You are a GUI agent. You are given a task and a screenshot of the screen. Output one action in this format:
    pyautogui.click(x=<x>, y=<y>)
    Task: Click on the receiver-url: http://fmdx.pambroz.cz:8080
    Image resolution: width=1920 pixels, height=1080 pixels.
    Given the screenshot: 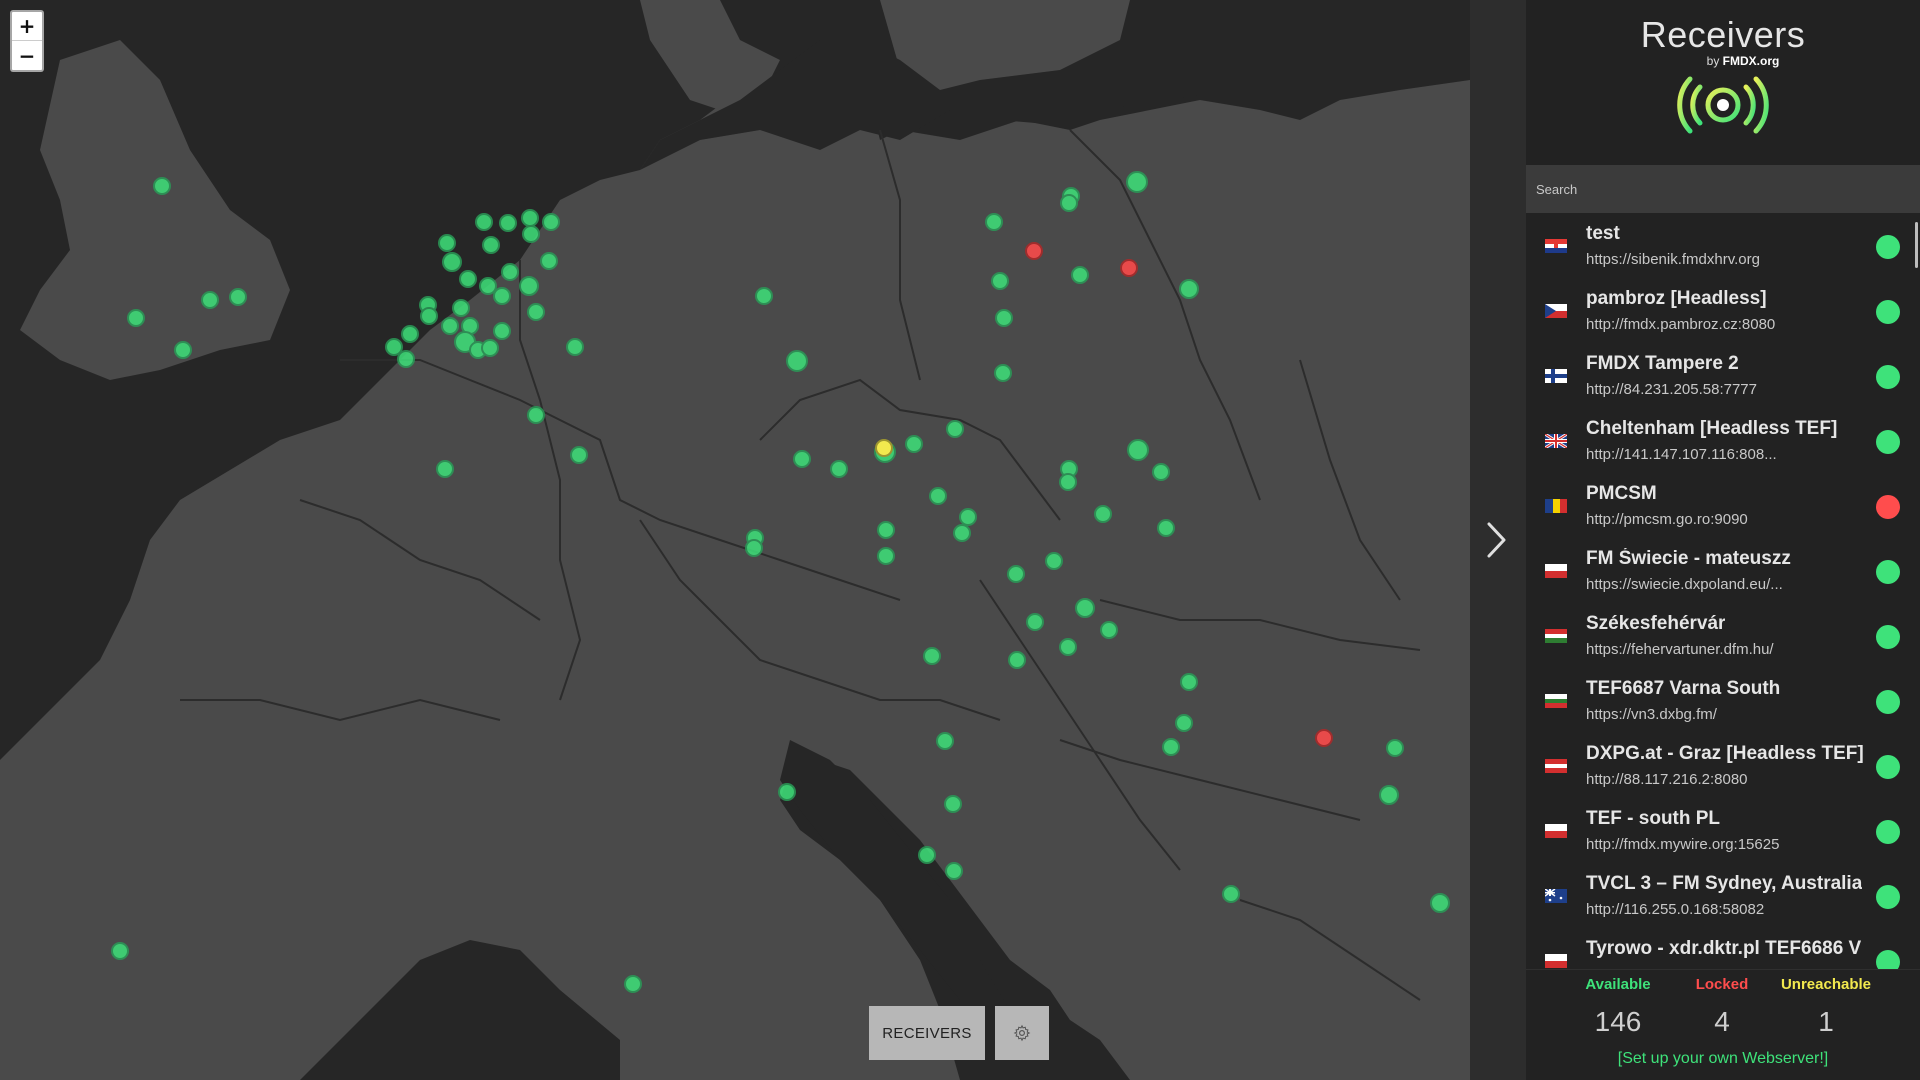 What is the action you would take?
    pyautogui.click(x=1680, y=324)
    